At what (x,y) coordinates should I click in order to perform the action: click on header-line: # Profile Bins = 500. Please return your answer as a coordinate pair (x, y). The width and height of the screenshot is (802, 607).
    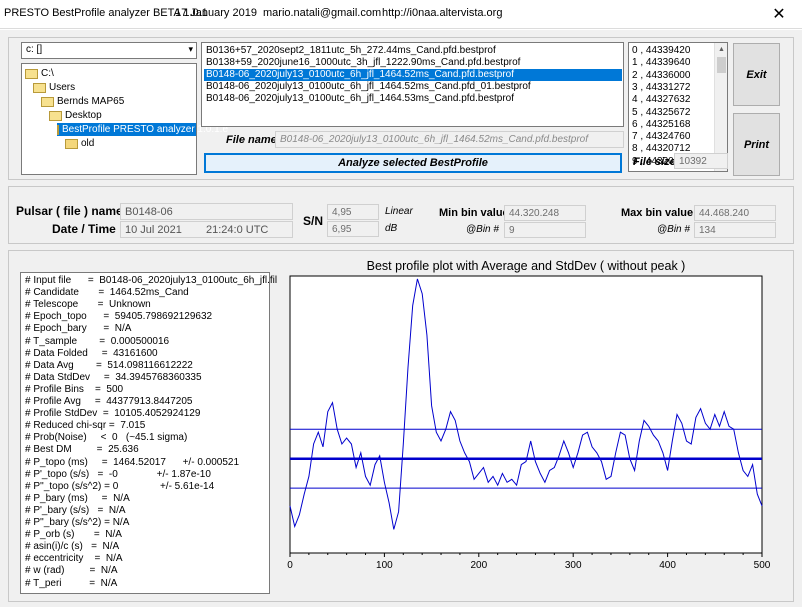
    Looking at the image, I should click on (74, 389).